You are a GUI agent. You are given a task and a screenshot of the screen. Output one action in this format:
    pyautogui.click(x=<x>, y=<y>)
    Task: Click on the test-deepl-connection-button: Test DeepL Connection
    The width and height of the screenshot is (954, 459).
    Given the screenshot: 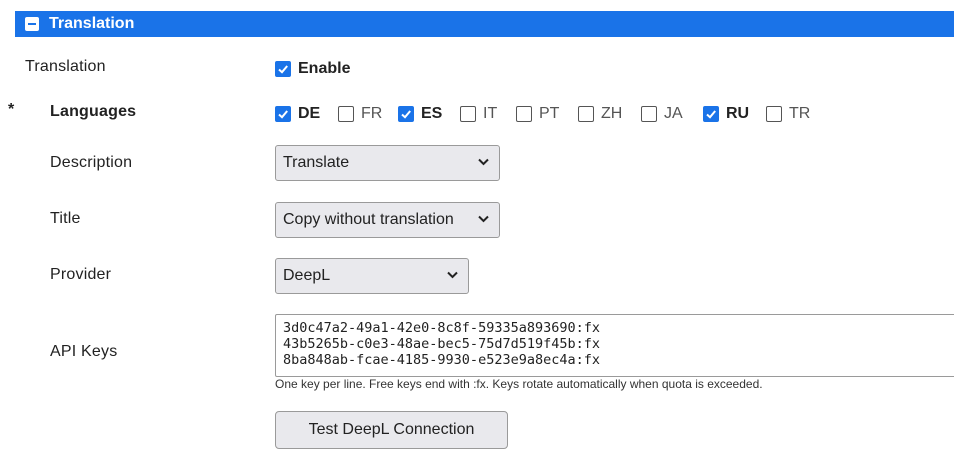 What is the action you would take?
    pyautogui.click(x=391, y=430)
    